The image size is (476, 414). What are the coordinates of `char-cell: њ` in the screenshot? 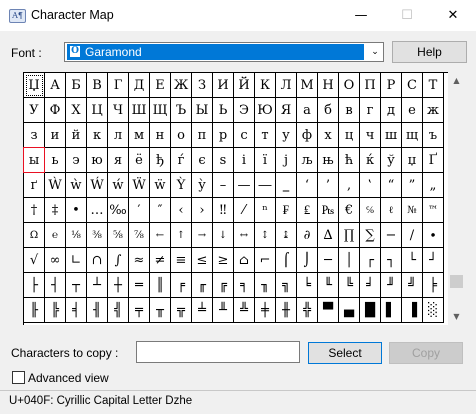 It's located at (328, 160).